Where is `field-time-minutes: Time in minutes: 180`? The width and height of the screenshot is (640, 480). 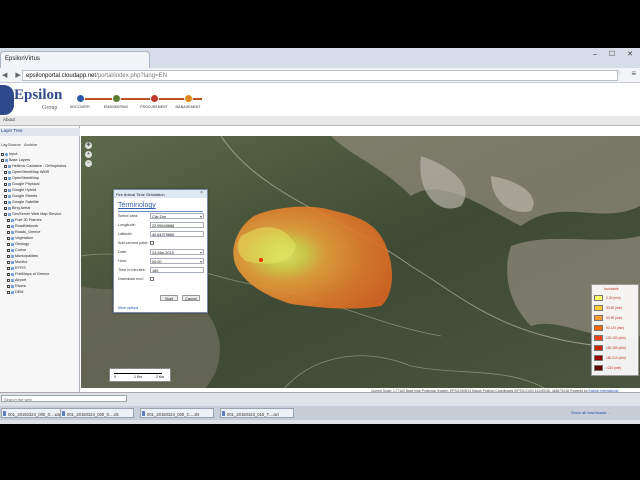
field-time-minutes: Time in minutes: 180 is located at coordinates (161, 270).